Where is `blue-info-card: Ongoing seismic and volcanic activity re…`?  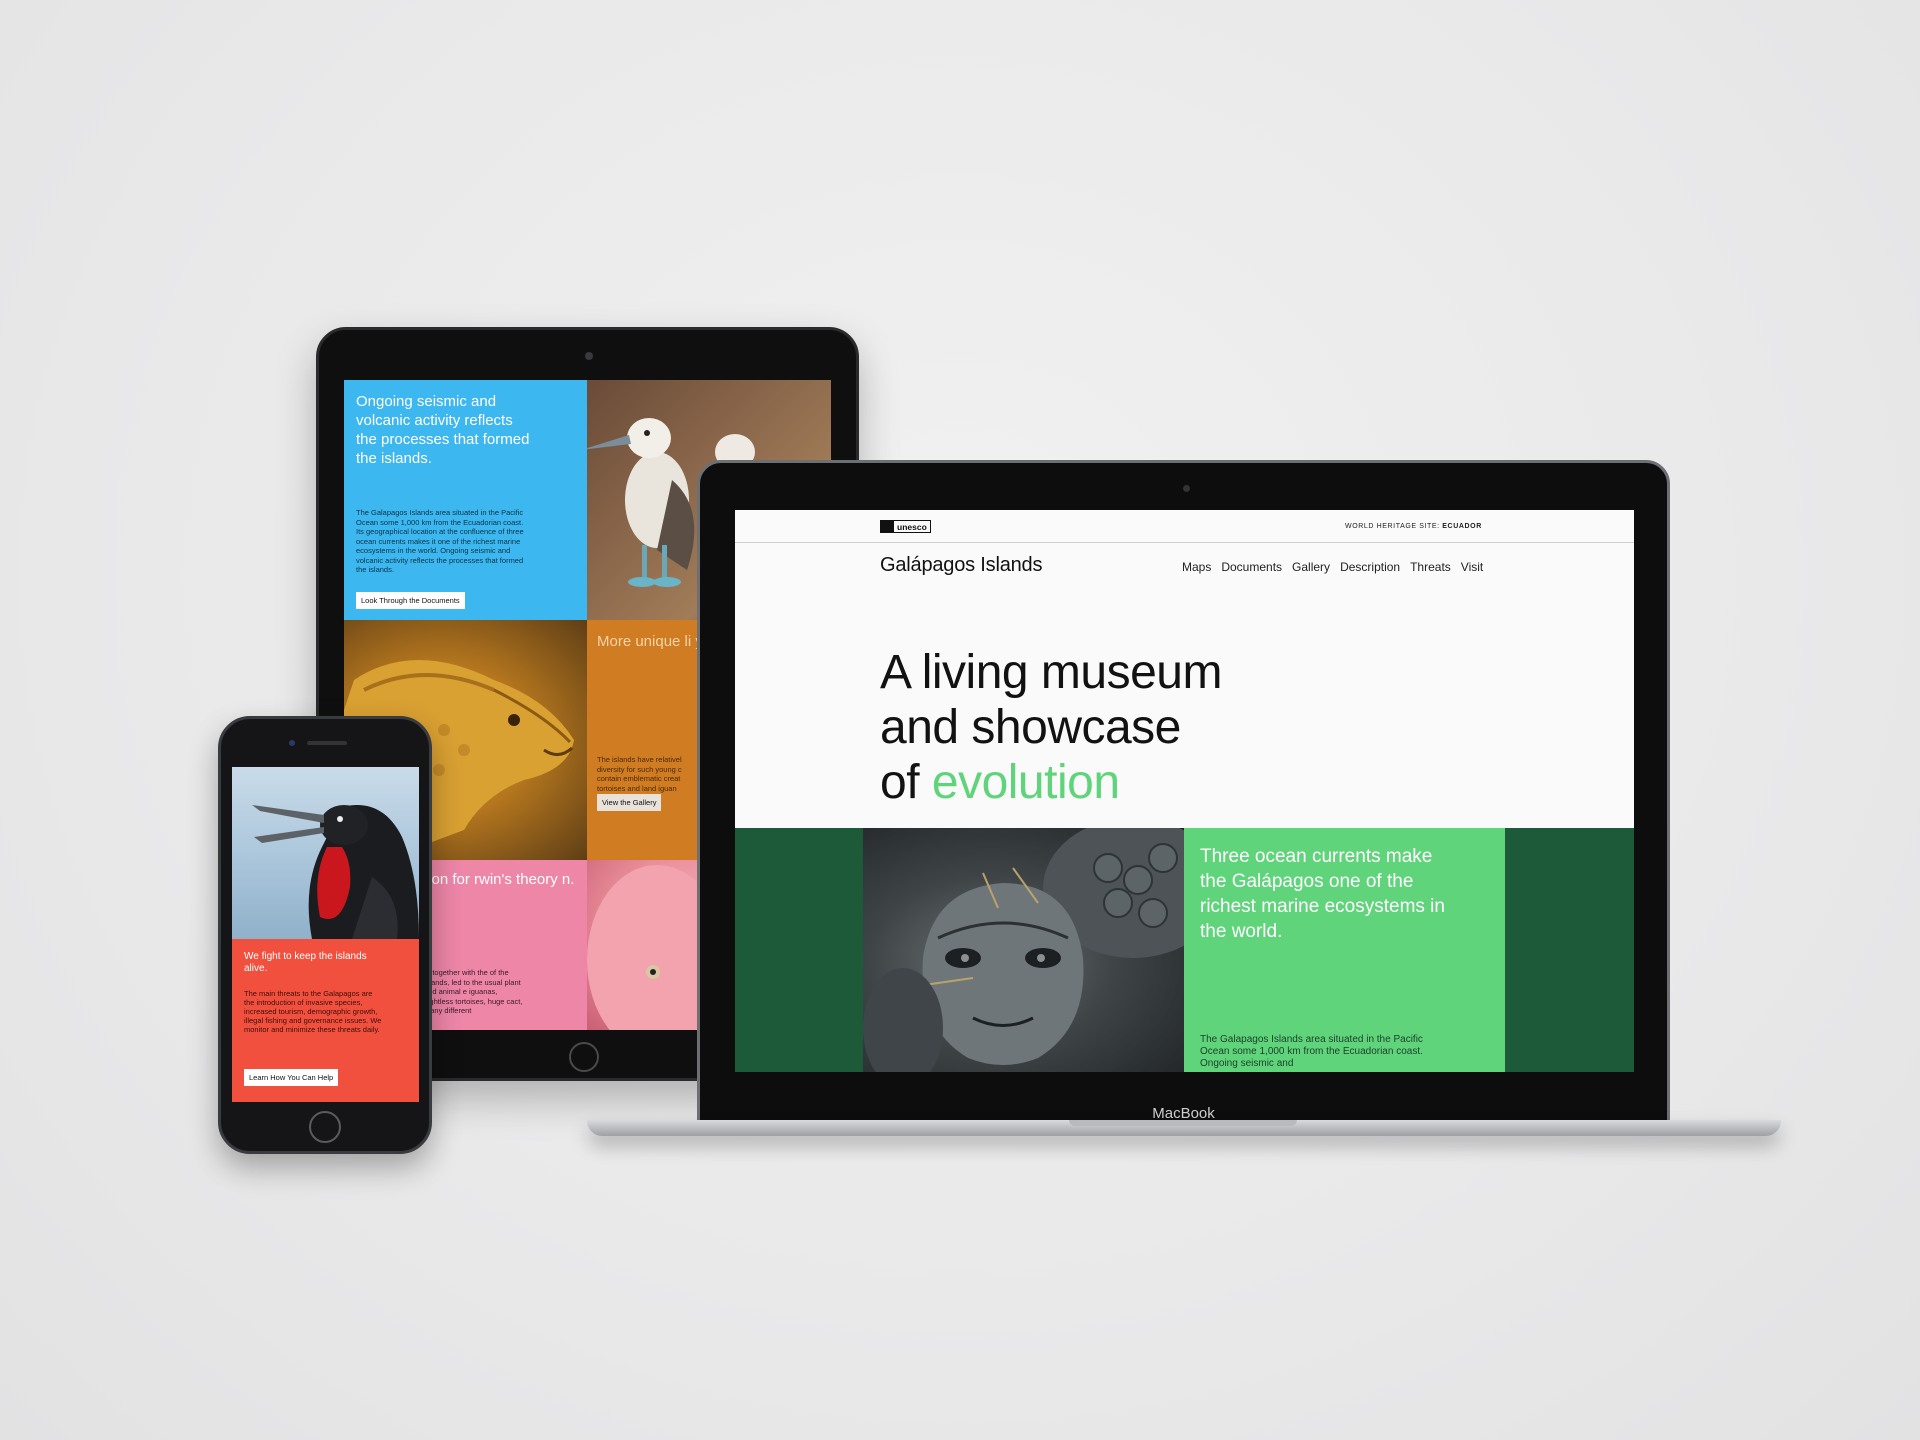 blue-info-card: Ongoing seismic and volcanic activity re… is located at coordinates (465, 500).